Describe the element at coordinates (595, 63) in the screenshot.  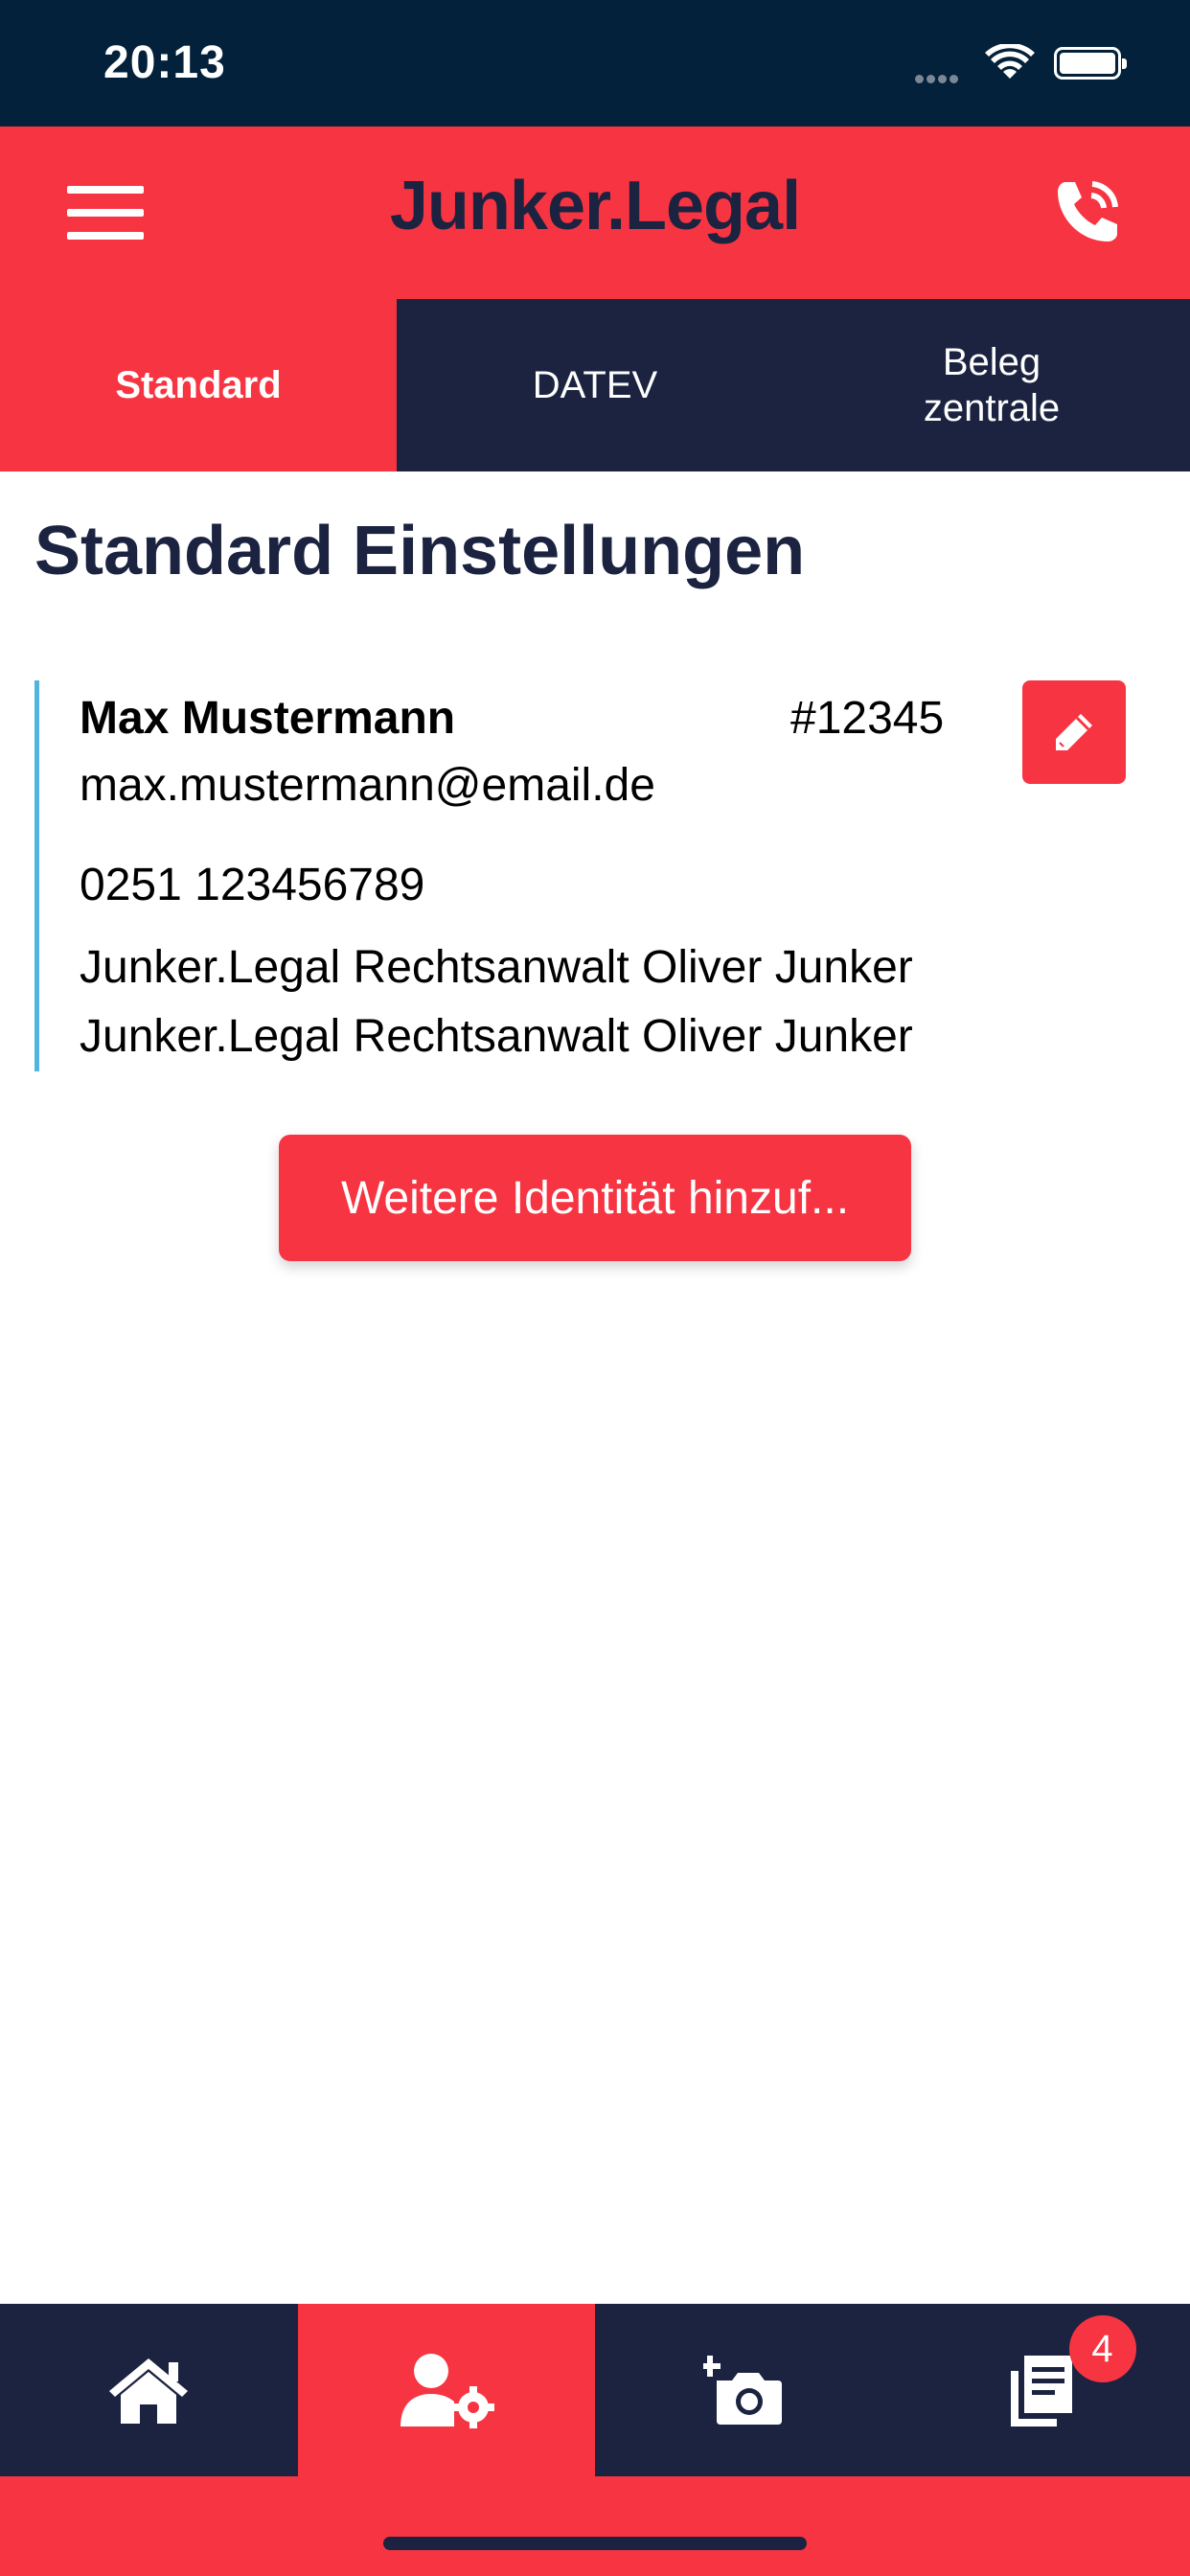
I see `status-bar: 20:13` at that location.